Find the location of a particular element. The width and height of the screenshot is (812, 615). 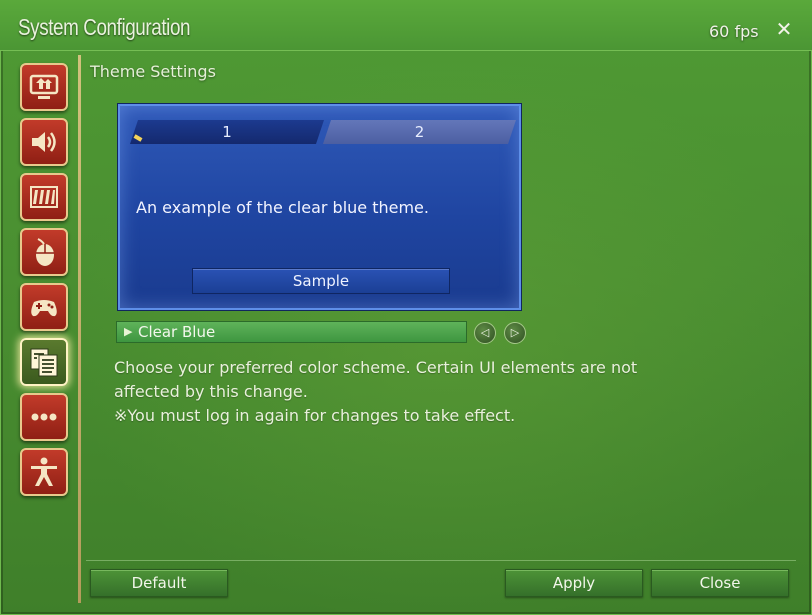

sidebar-item-theme is located at coordinates (44, 362).